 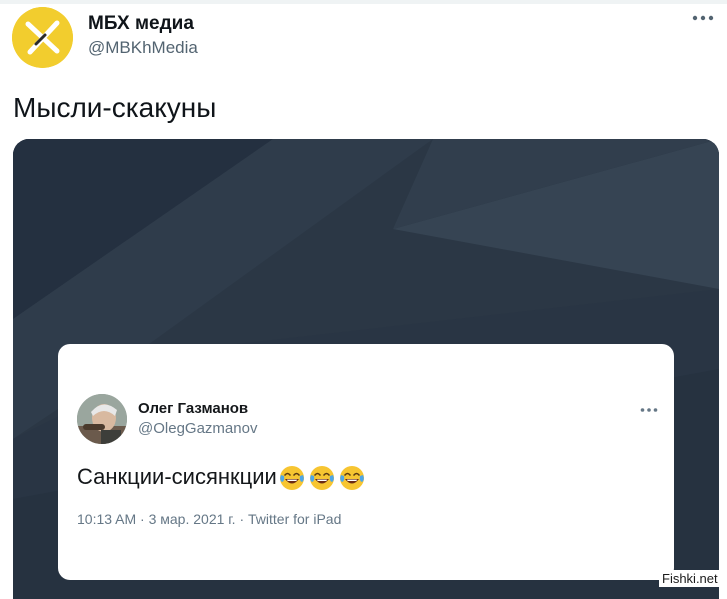 I want to click on mbkh-logo-icon, so click(x=42, y=37).